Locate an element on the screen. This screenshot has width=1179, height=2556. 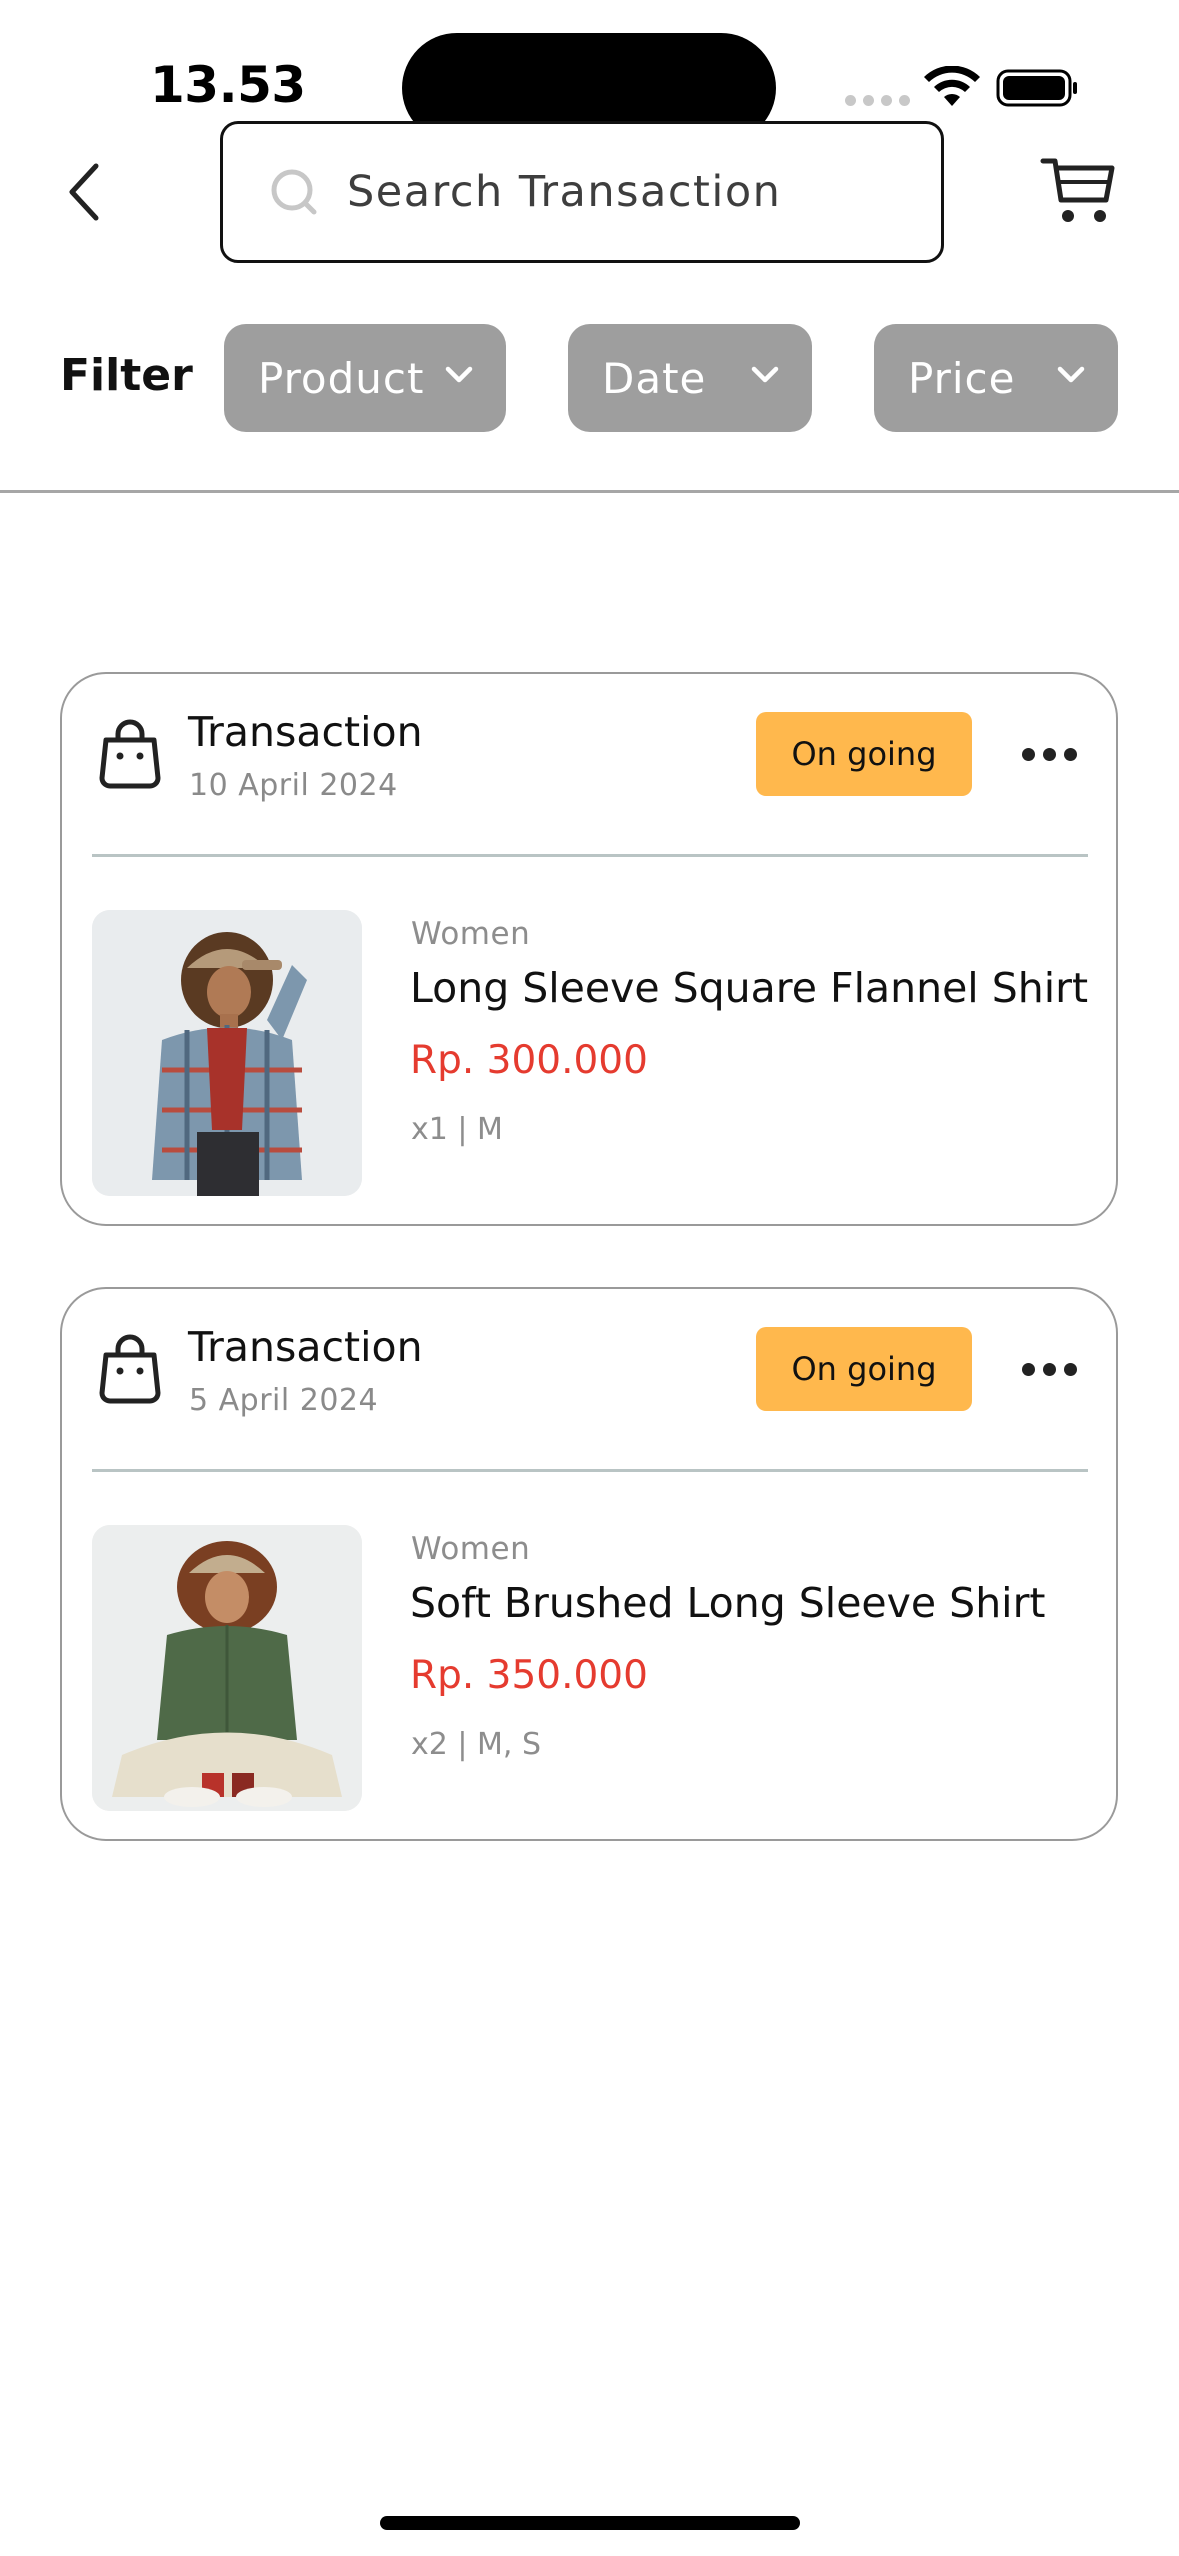
search-input is located at coordinates (627, 192).